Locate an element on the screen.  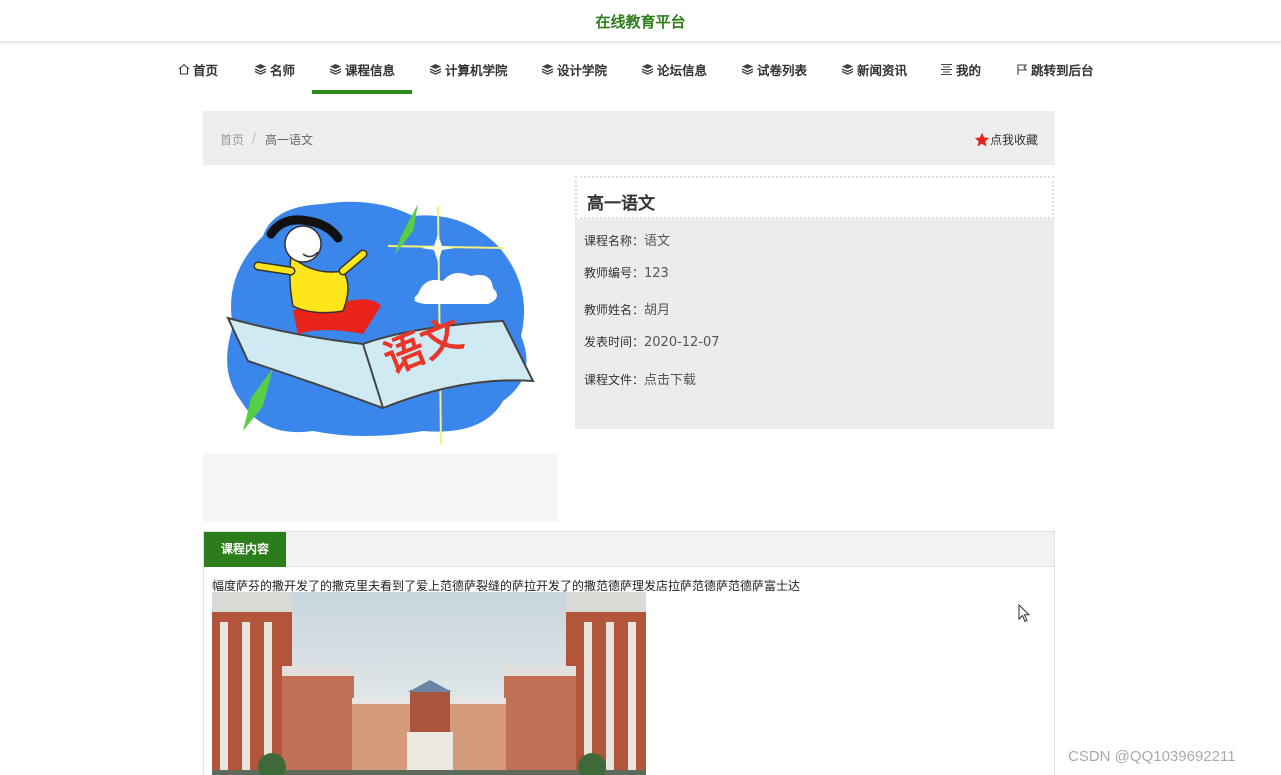
field-value: 胡月 is located at coordinates (657, 310).